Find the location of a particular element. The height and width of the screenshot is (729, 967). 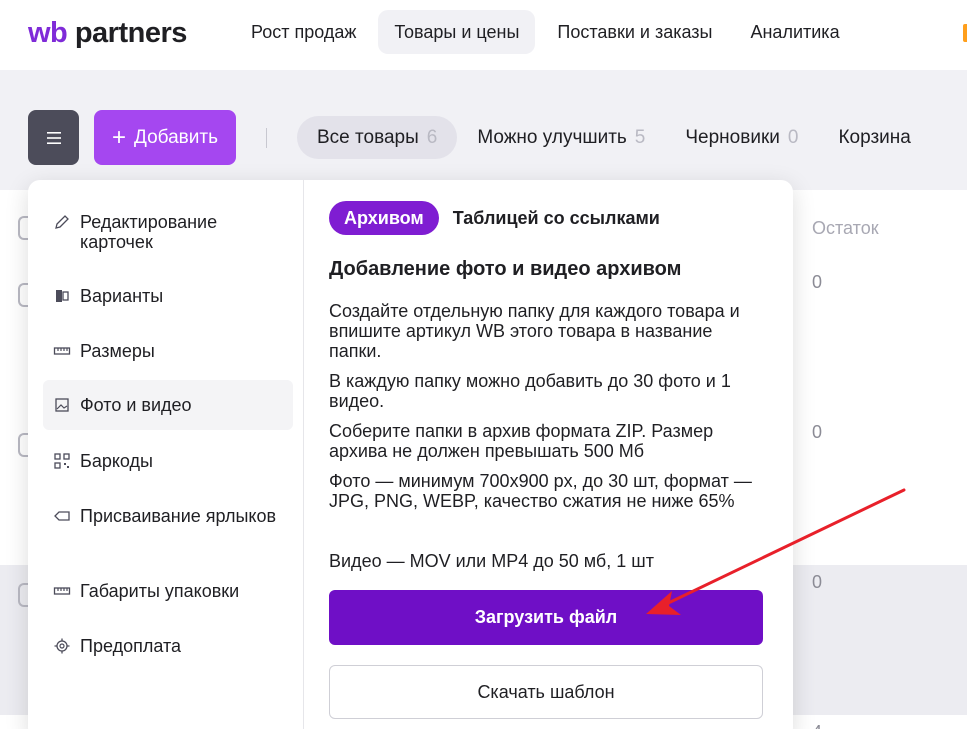

image-icon is located at coordinates (62, 405).